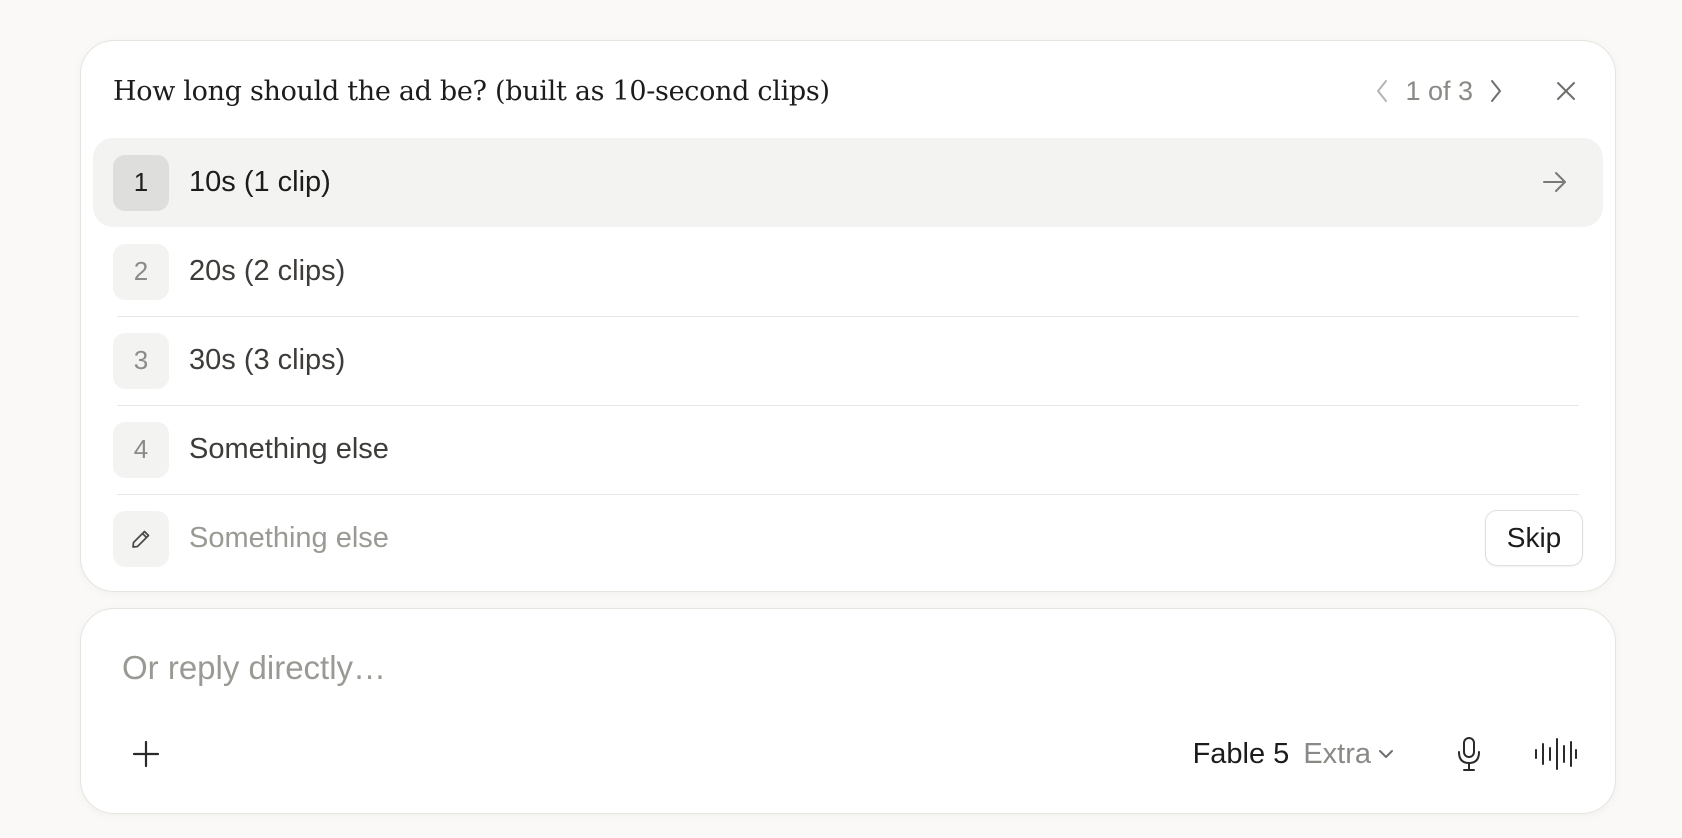  I want to click on option-number-badge: 3, so click(141, 360).